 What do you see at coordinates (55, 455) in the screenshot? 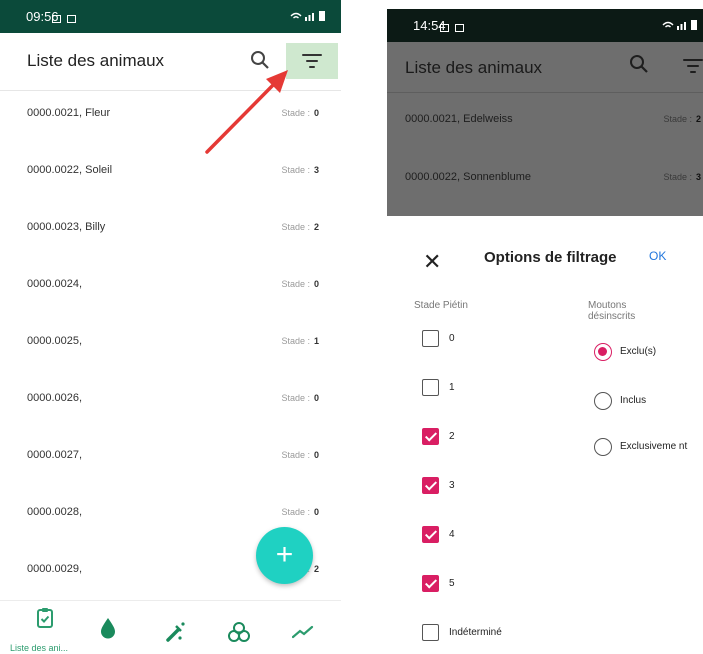
I see `animal-label: 0000.0027,` at bounding box center [55, 455].